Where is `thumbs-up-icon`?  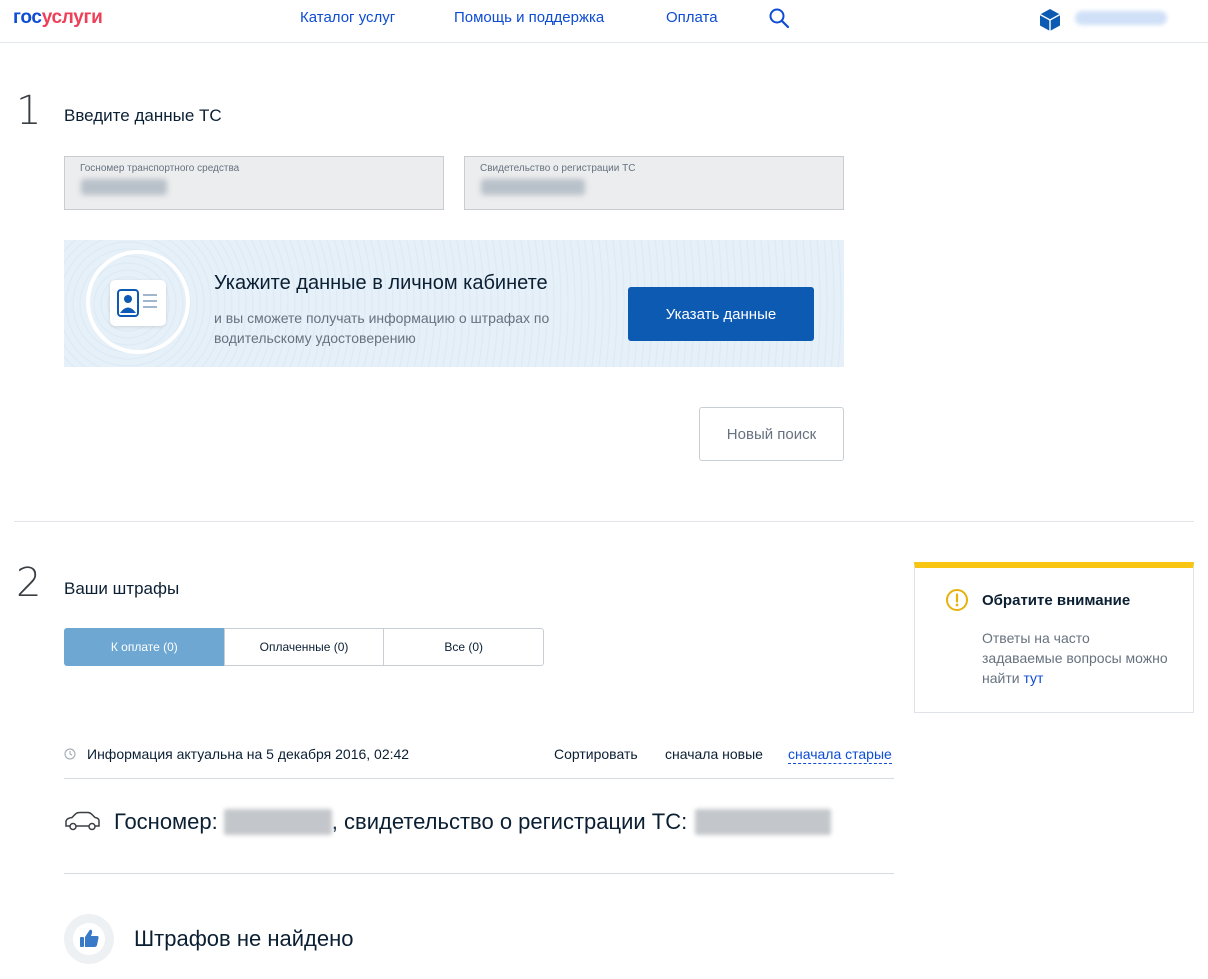
thumbs-up-icon is located at coordinates (89, 938).